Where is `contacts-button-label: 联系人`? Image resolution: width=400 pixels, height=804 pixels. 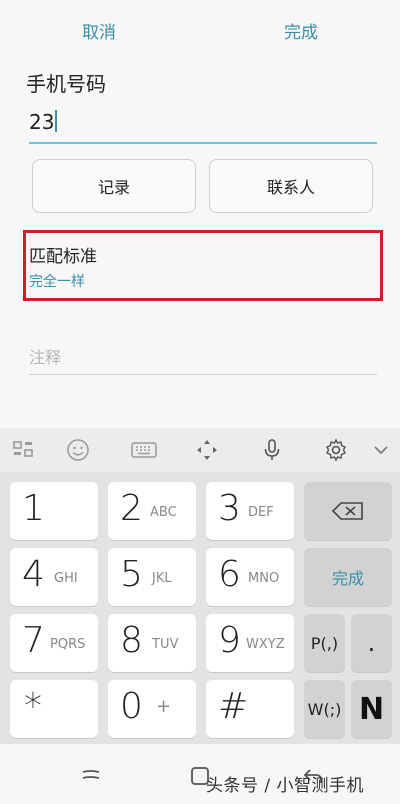 contacts-button-label: 联系人 is located at coordinates (290, 187).